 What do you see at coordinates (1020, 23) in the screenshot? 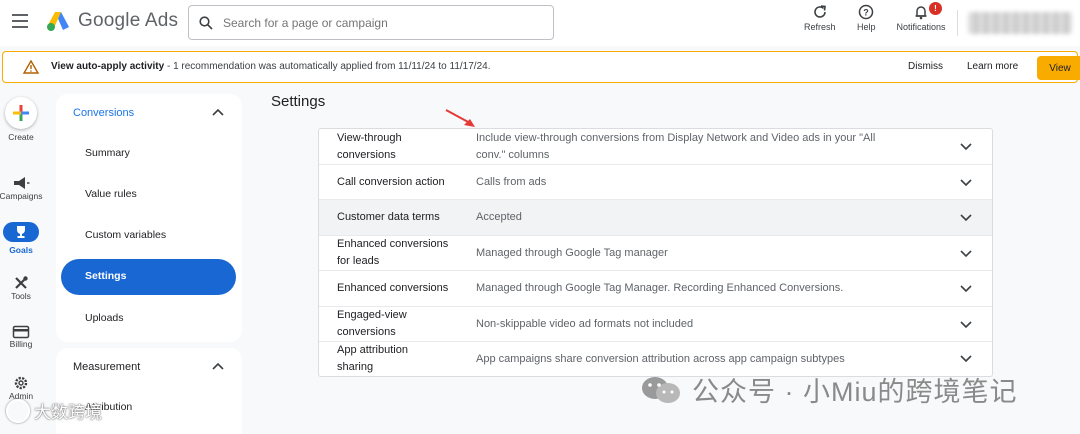
I see `account-info-redacted` at bounding box center [1020, 23].